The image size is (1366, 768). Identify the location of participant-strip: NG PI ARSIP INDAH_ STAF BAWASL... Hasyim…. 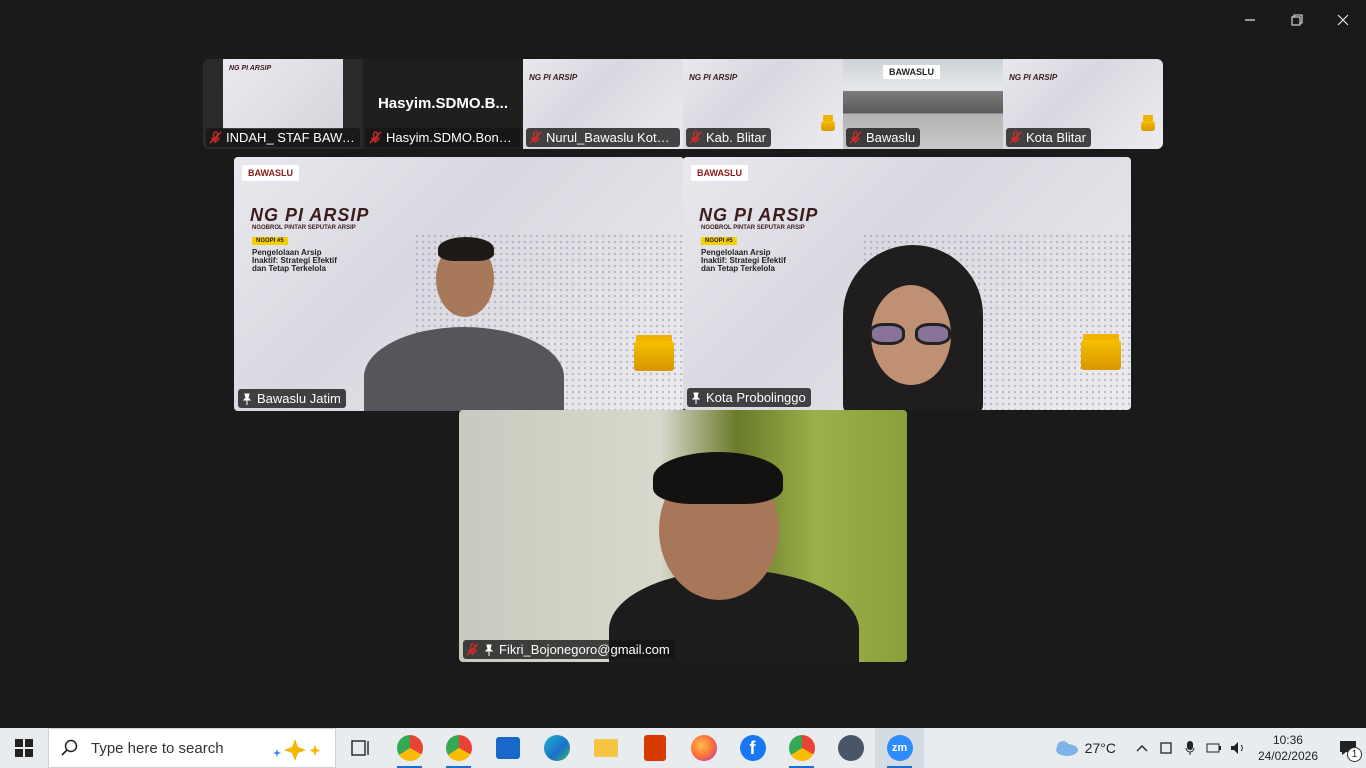
(683, 104).